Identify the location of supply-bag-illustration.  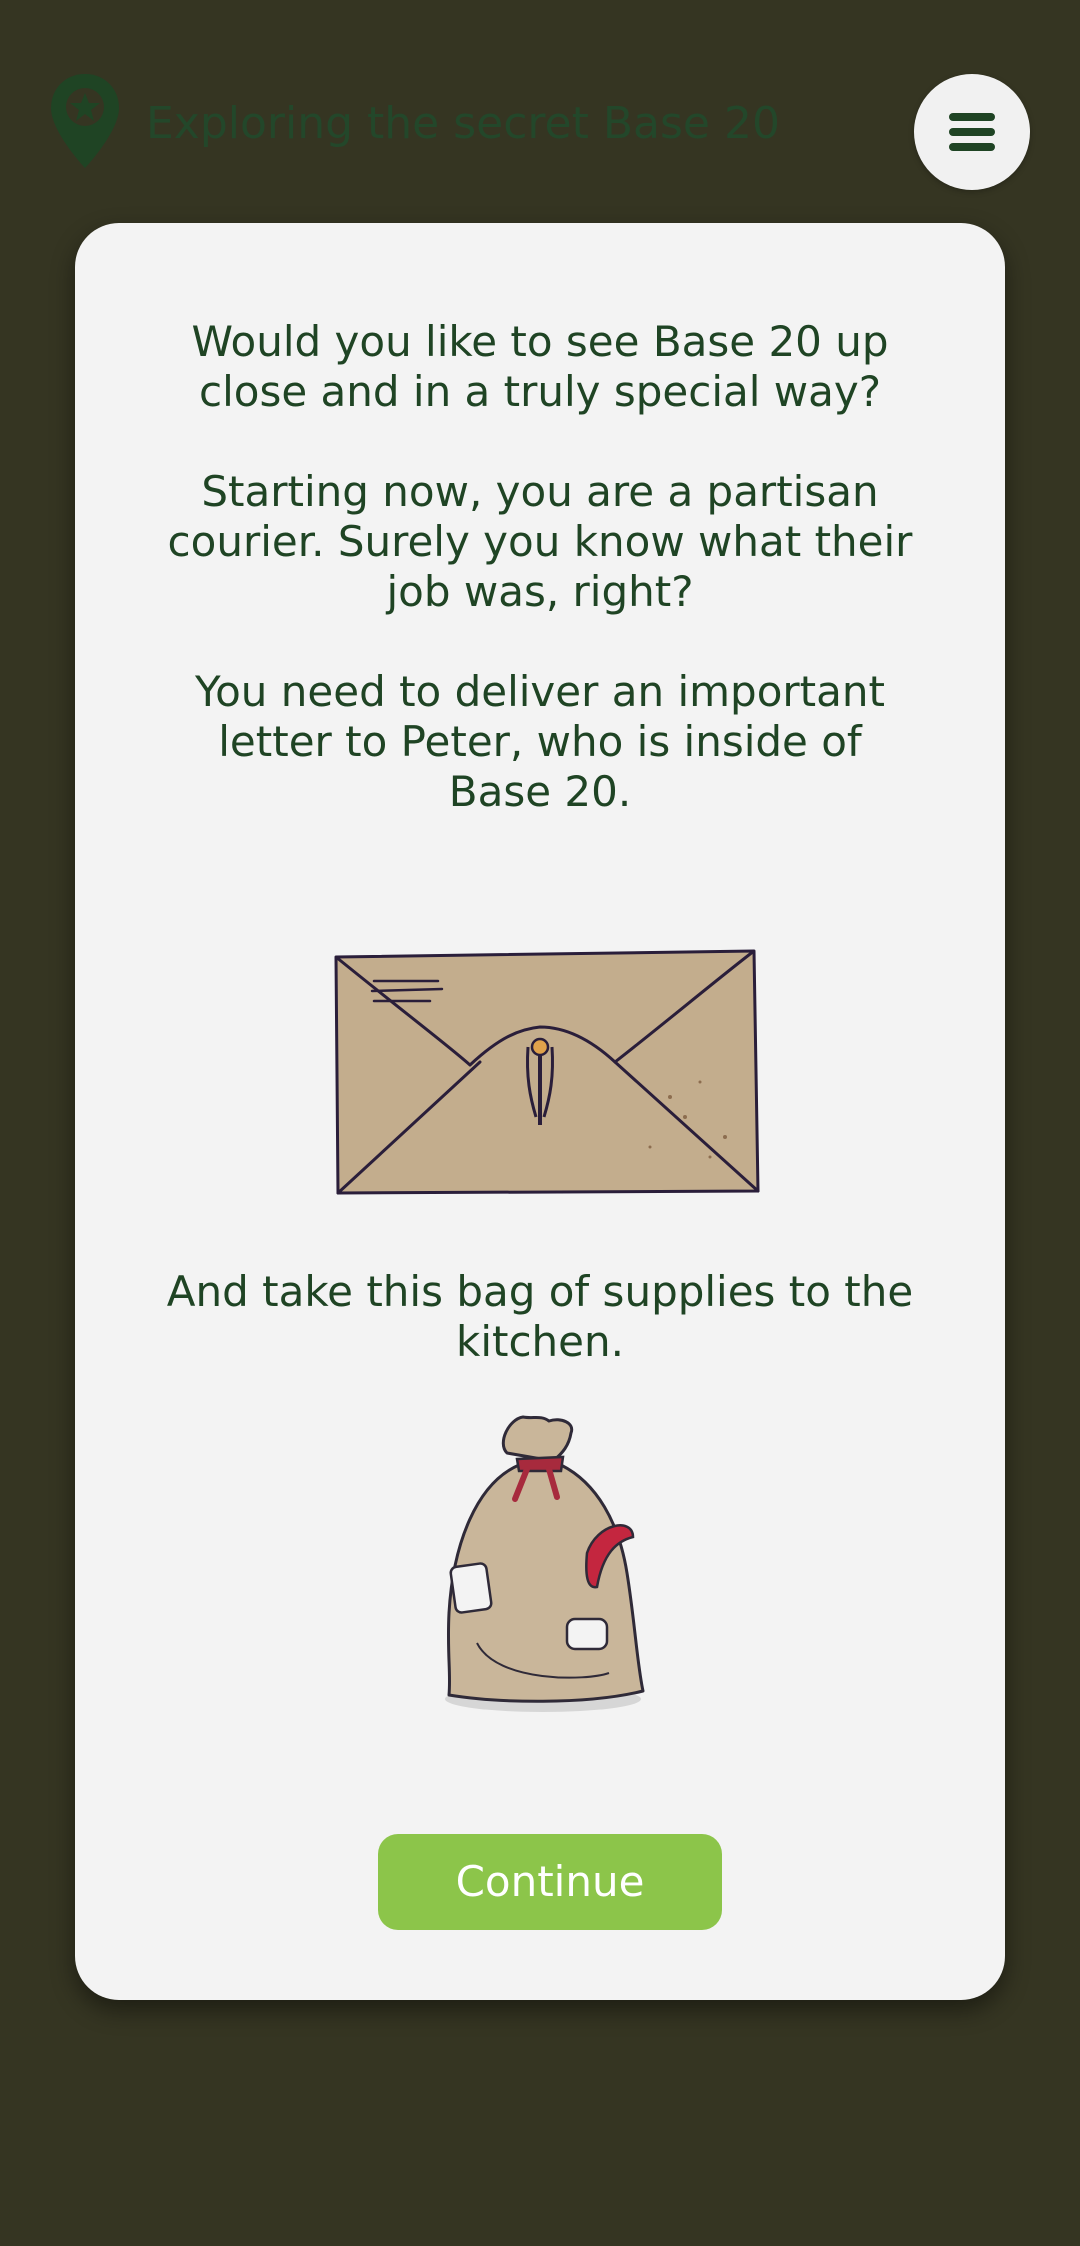
(545, 1563).